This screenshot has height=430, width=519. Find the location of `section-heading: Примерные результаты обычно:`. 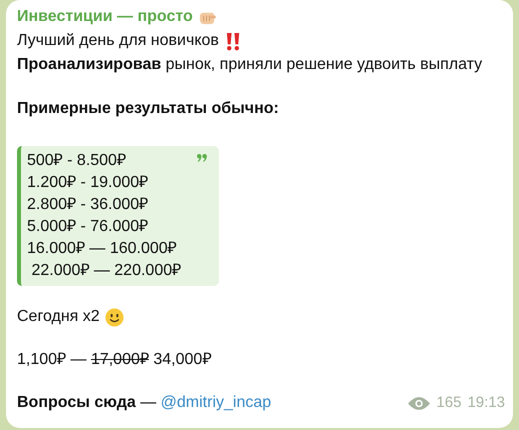

section-heading: Примерные результаты обычно: is located at coordinates (148, 109).